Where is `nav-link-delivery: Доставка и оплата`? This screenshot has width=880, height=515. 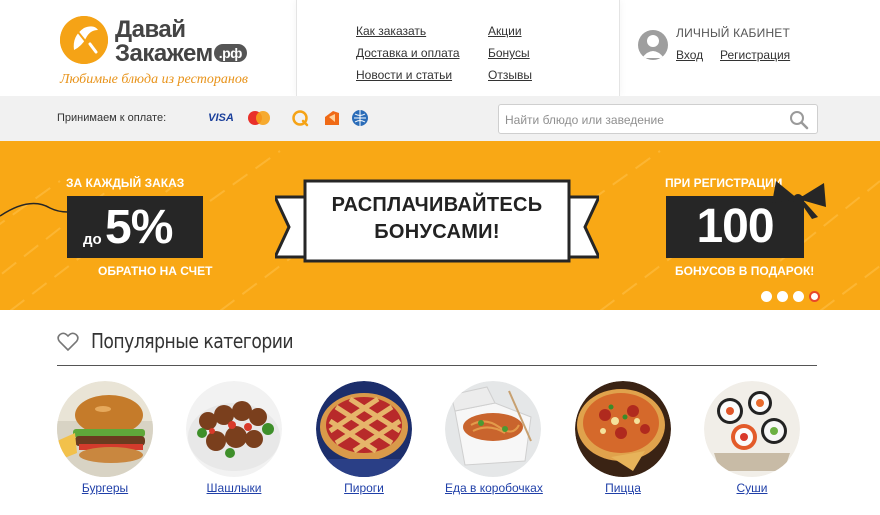 nav-link-delivery: Доставка и оплата is located at coordinates (408, 53).